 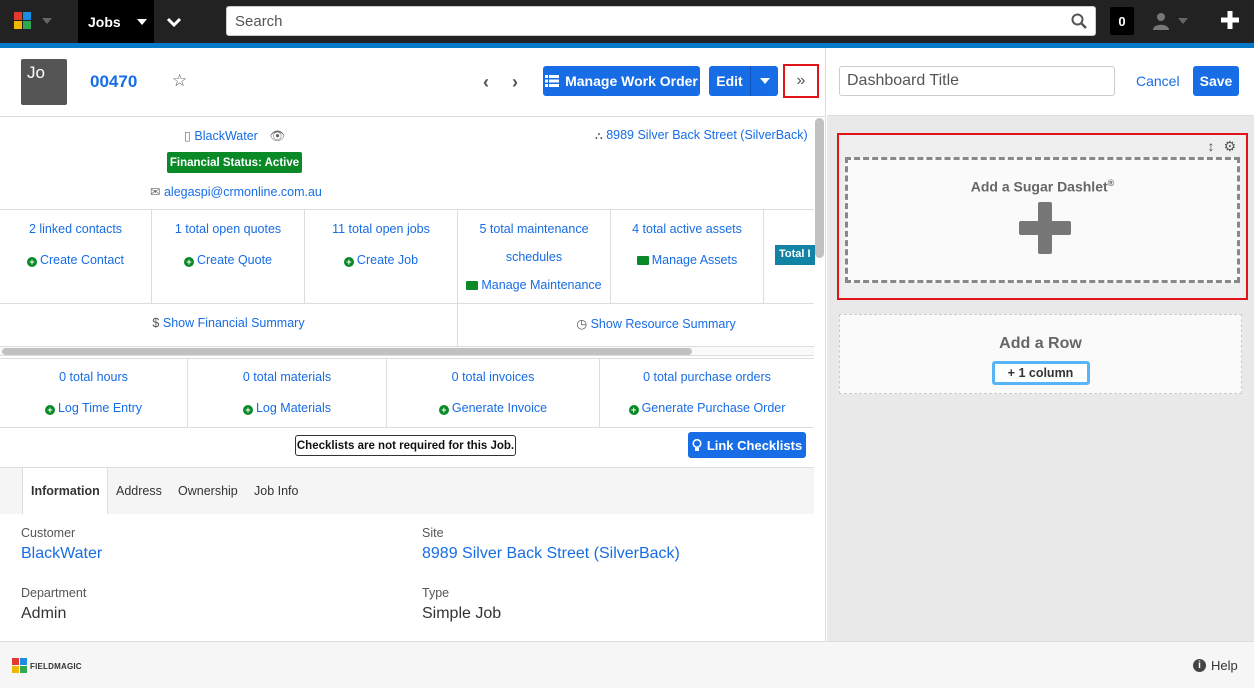 I want to click on more-modules-button, so click(x=174, y=21).